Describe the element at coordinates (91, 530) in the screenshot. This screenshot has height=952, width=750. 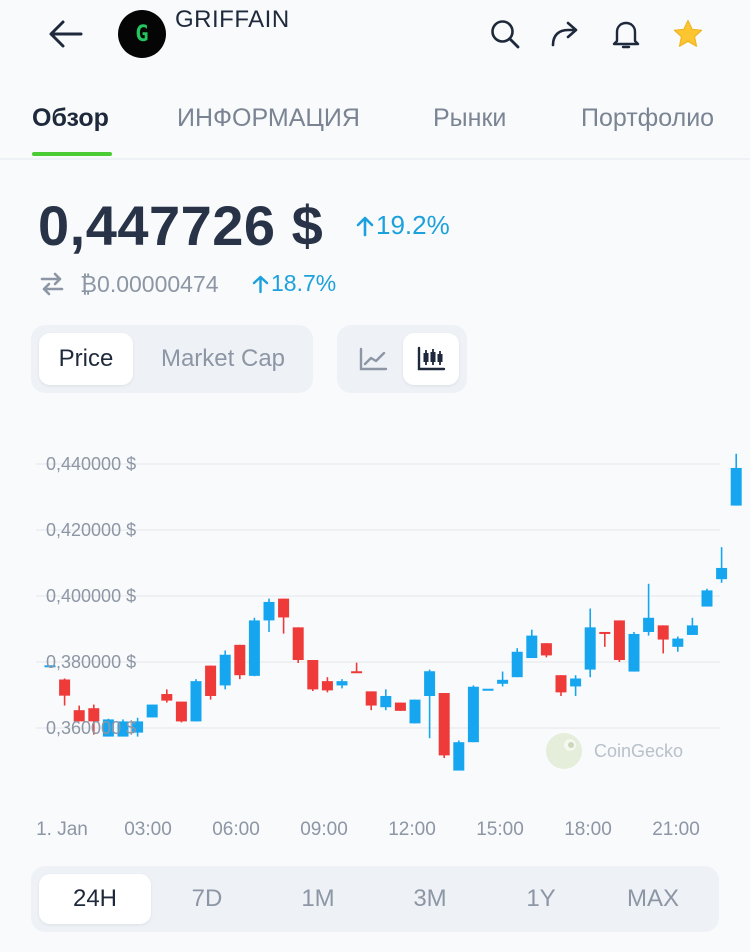
I see `y-axis-tick-label: 0,420000 $` at that location.